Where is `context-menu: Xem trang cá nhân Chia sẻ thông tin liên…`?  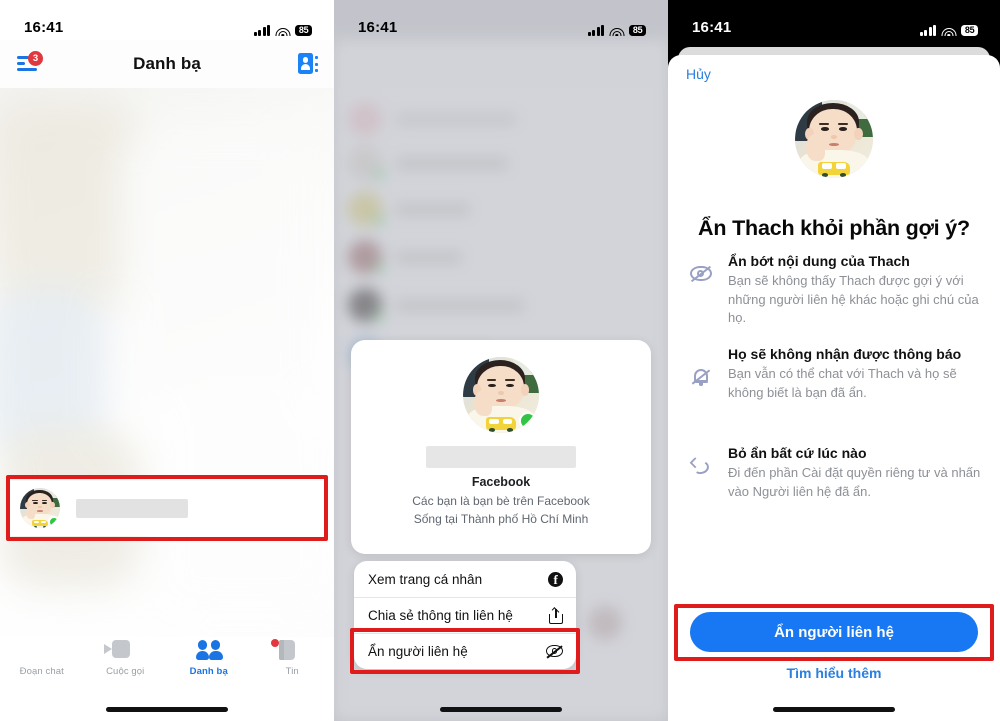
context-menu: Xem trang cá nhân Chia sẻ thông tin liên… is located at coordinates (465, 615).